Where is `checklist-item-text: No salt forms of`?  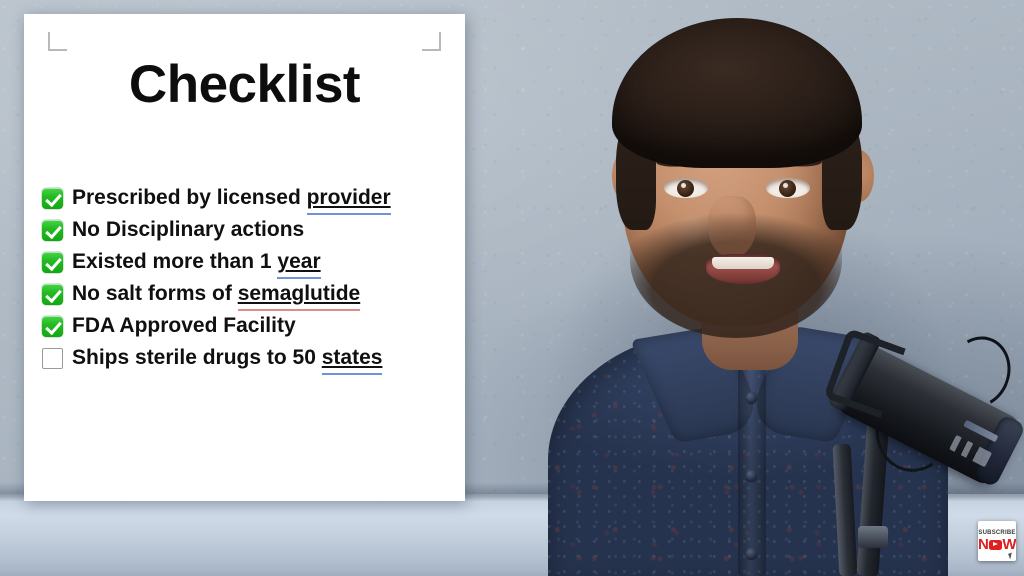
checklist-item-text: No salt forms of is located at coordinates (155, 293).